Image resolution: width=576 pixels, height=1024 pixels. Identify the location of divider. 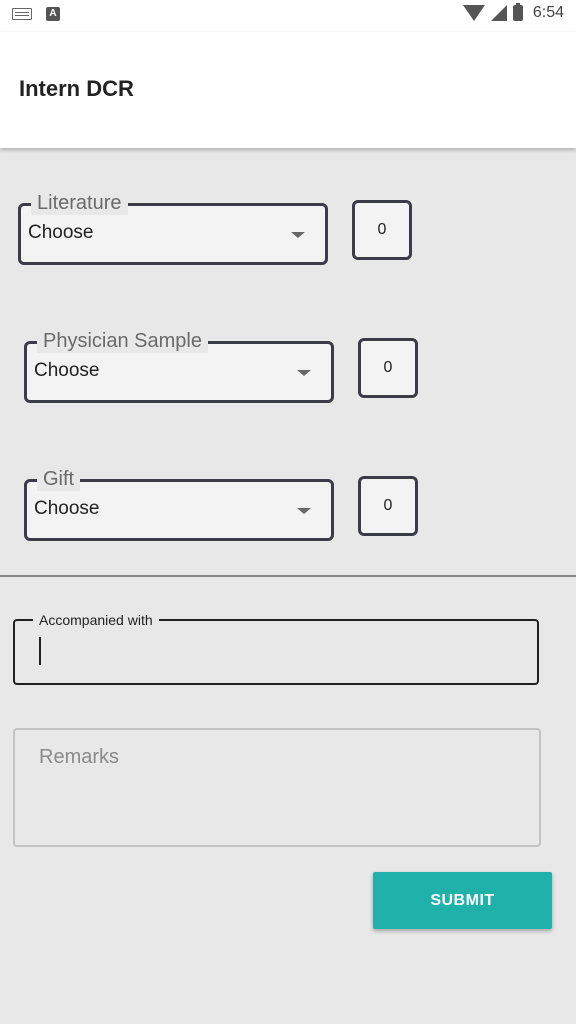
(288, 576).